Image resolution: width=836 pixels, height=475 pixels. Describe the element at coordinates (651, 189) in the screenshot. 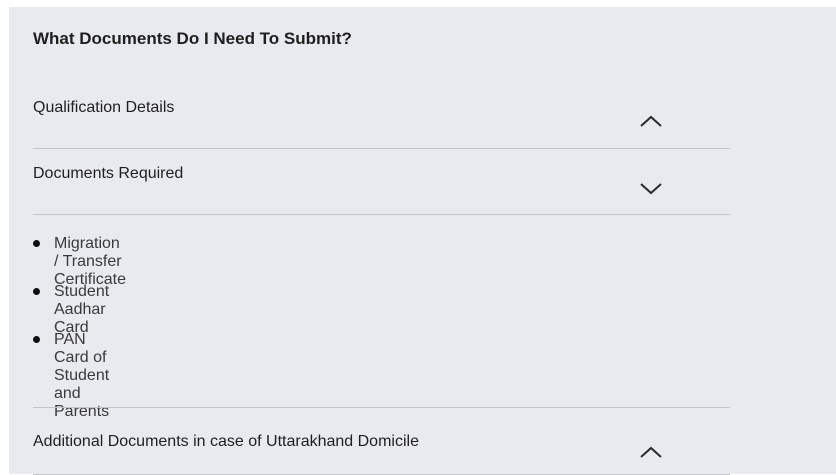

I see `chevron-down-icon` at that location.